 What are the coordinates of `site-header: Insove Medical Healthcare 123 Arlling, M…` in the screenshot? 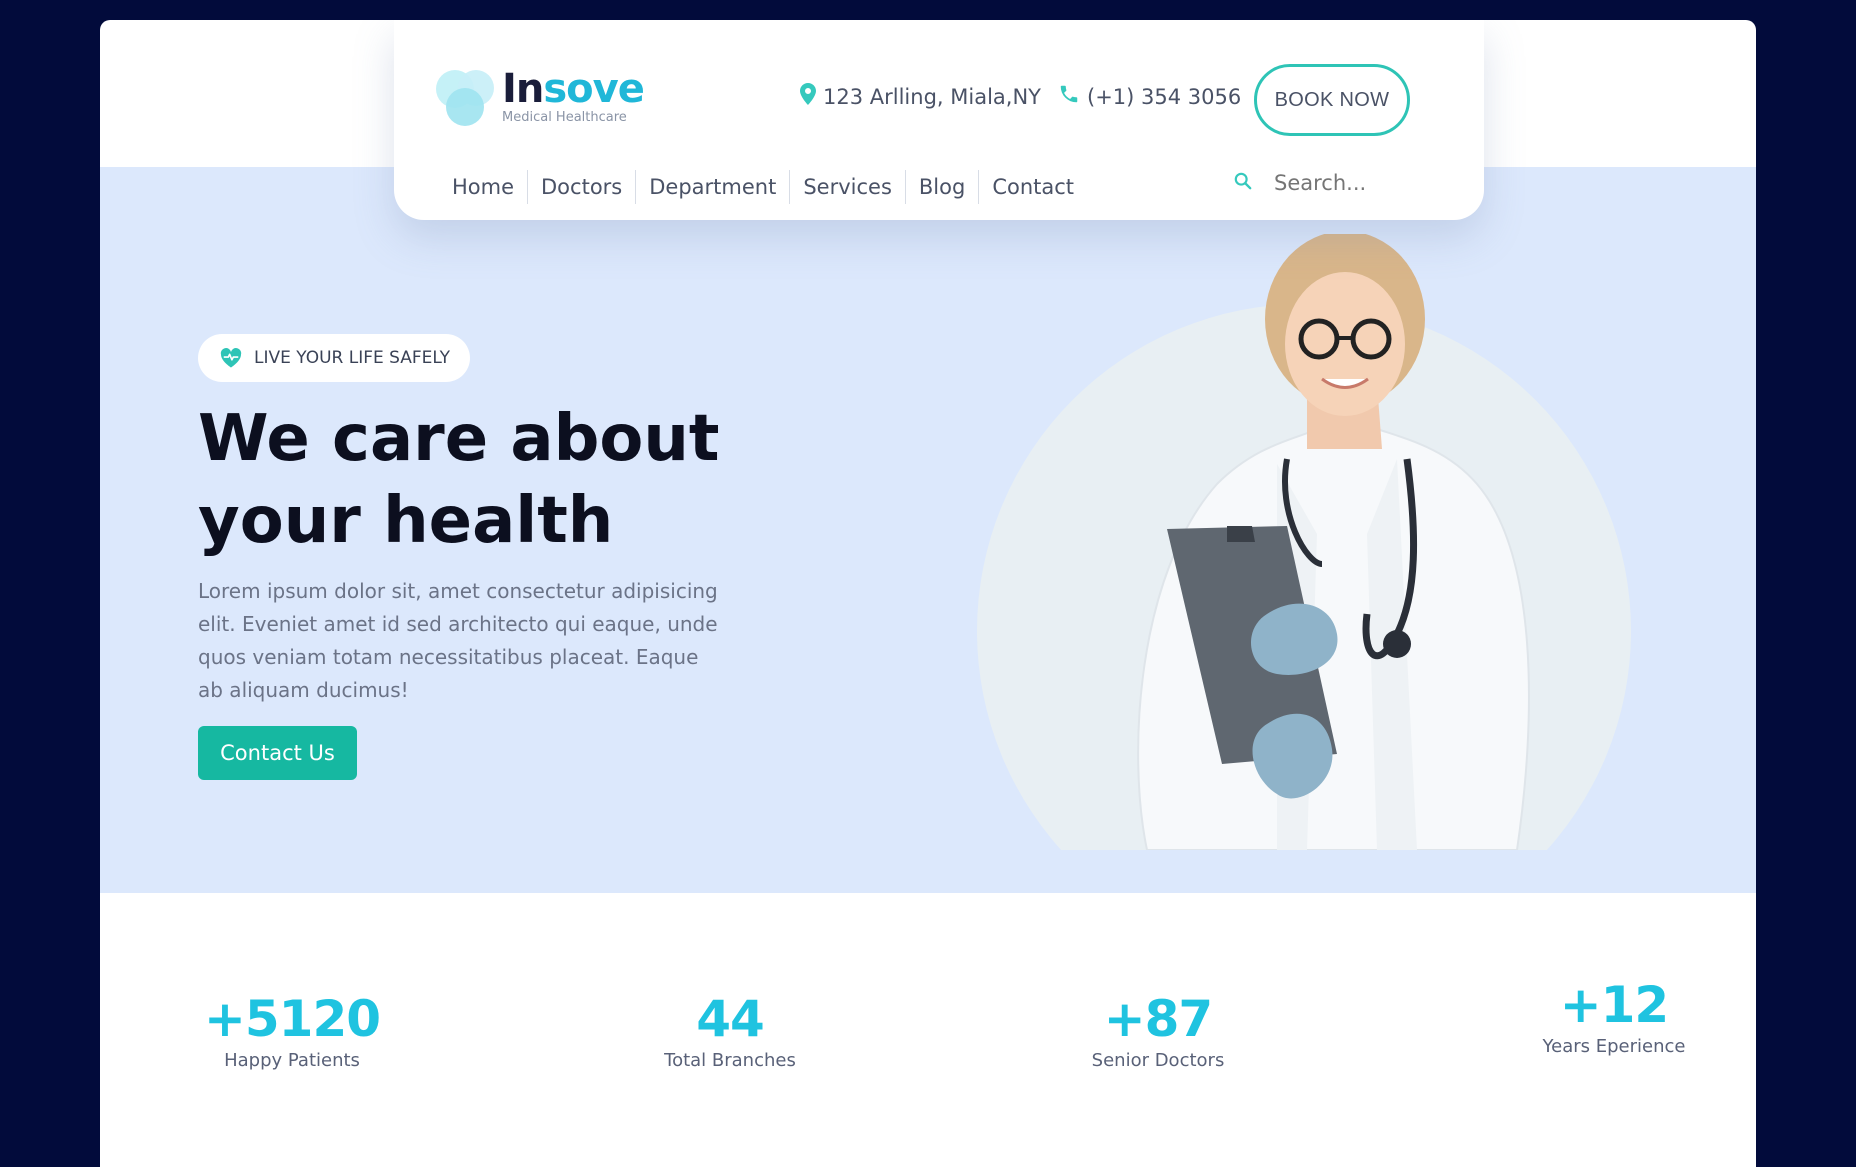 It's located at (939, 120).